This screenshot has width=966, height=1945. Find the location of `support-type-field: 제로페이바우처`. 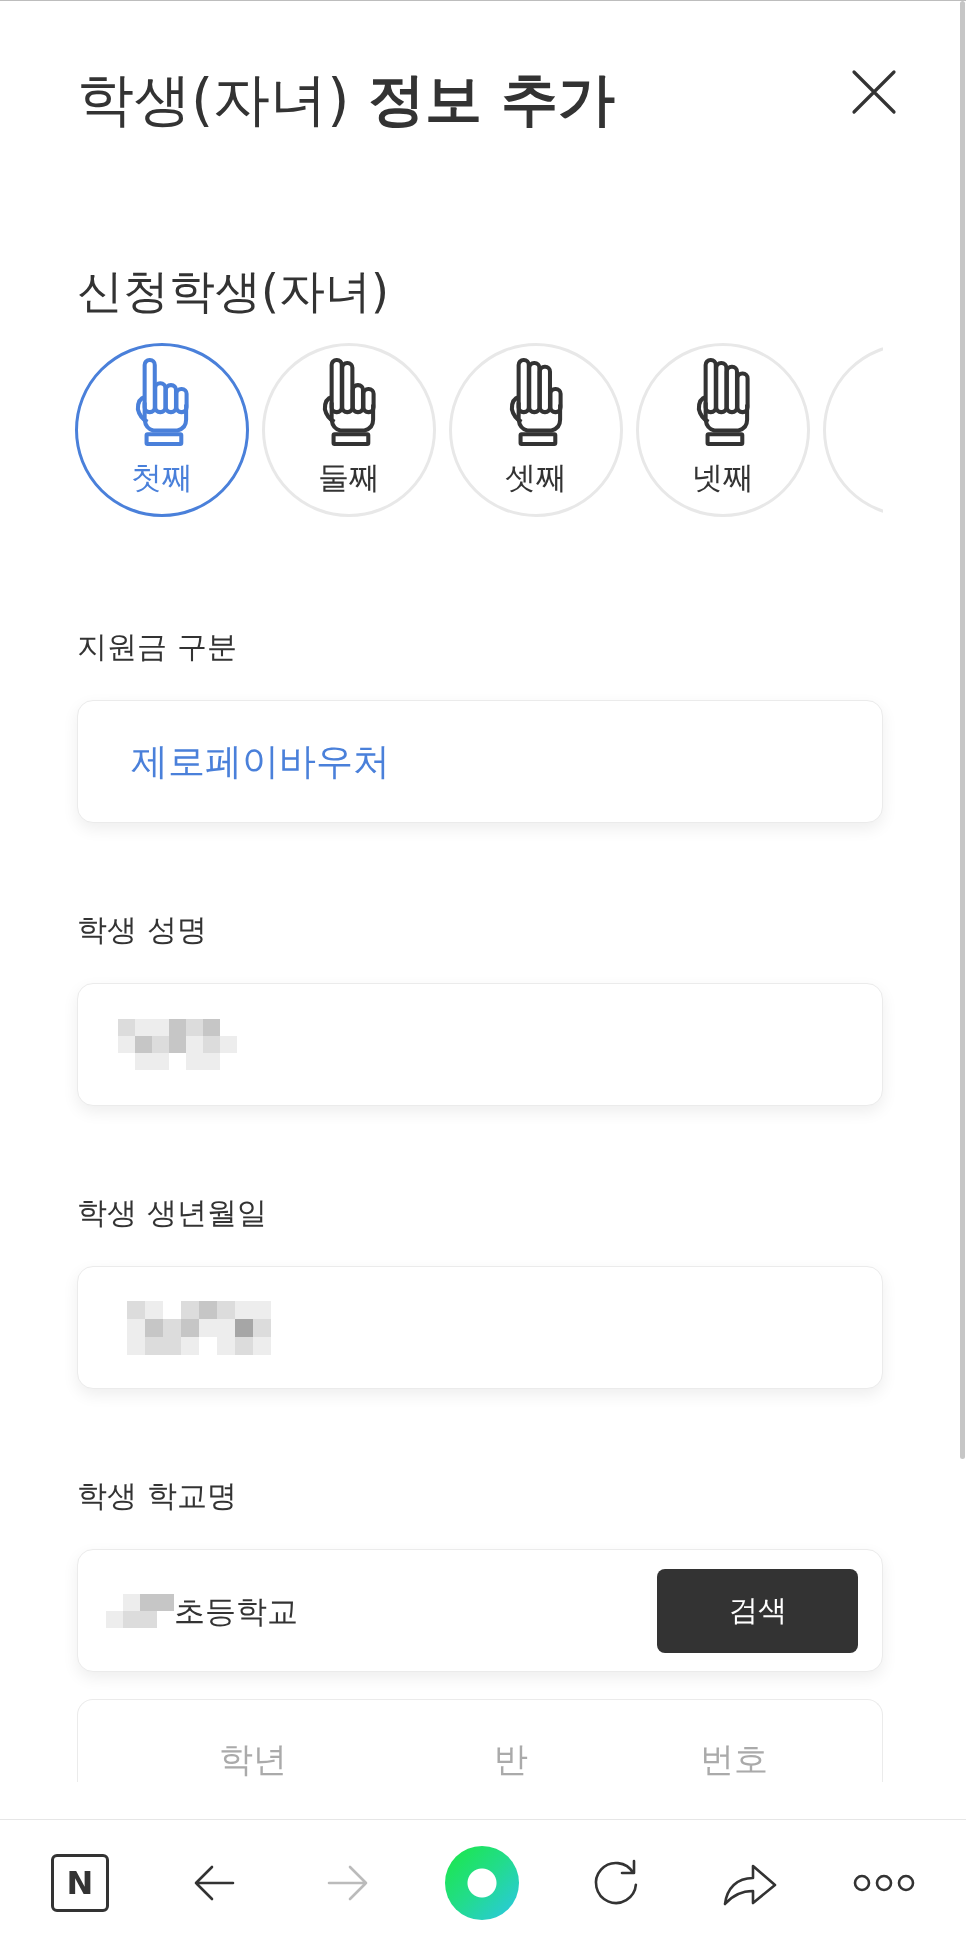

support-type-field: 제로페이바우처 is located at coordinates (480, 761).